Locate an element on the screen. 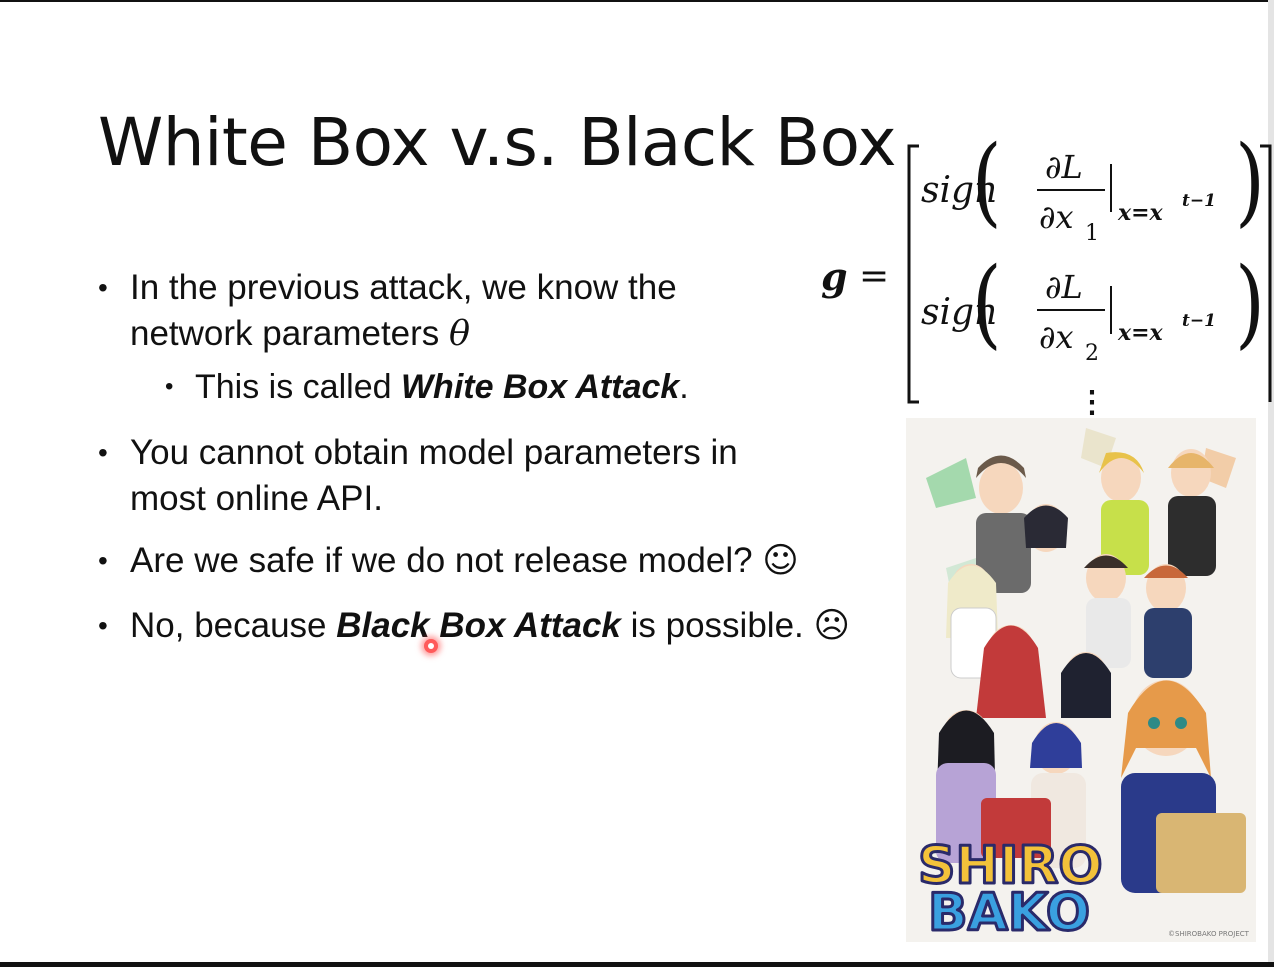  bullet-2-line1: You cannot obtain model parameters in is located at coordinates (434, 452).